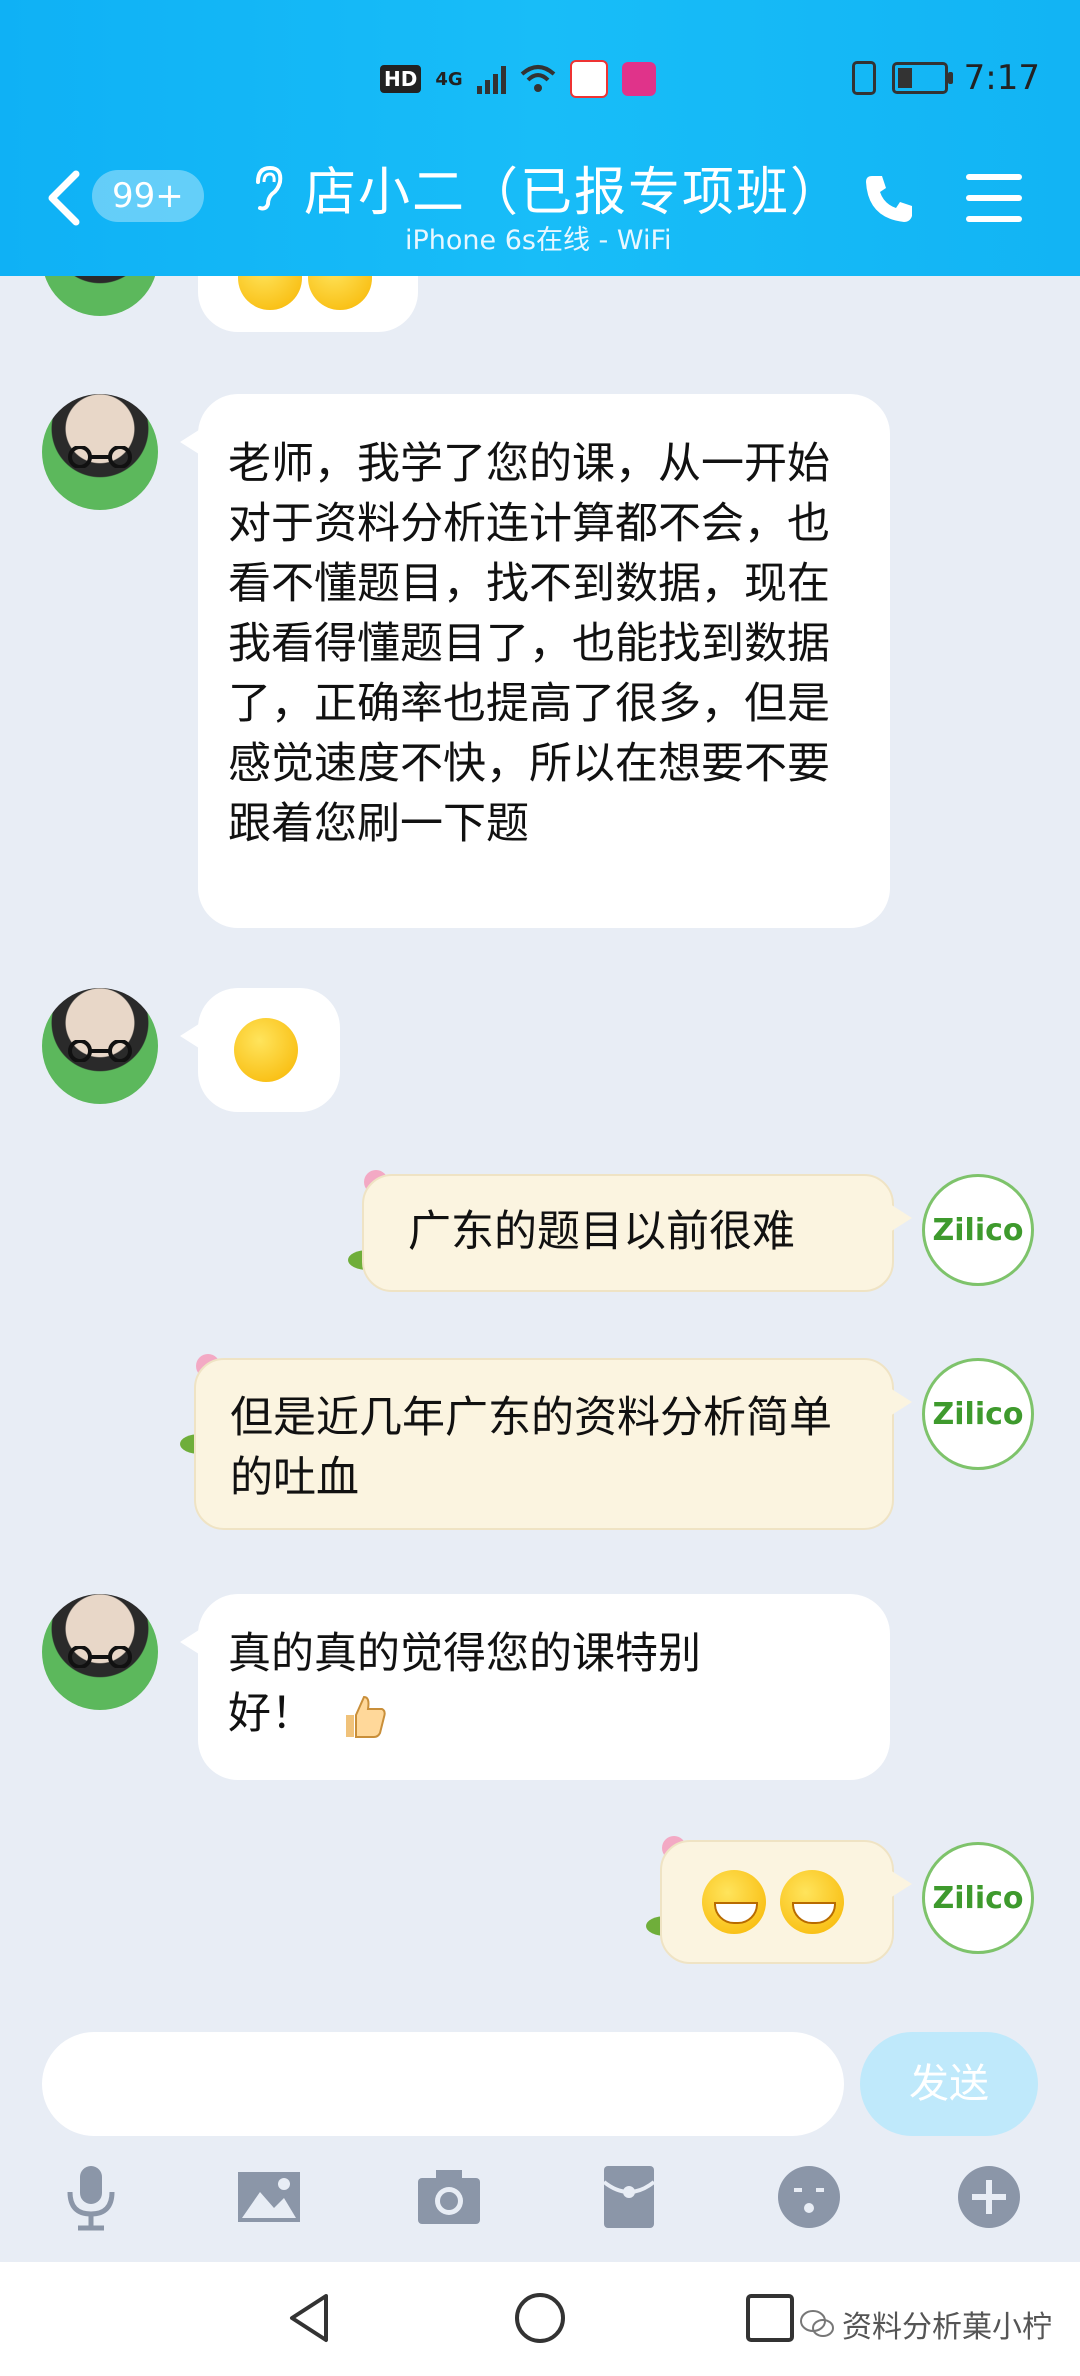  Describe the element at coordinates (91, 2197) in the screenshot. I see `microphone-icon` at that location.